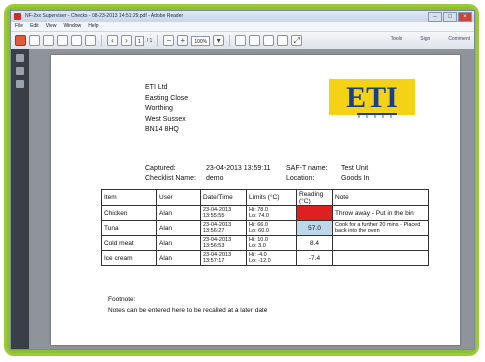 The height and width of the screenshot is (362, 485). What do you see at coordinates (19, 26) in the screenshot?
I see `menu-file: File` at bounding box center [19, 26].